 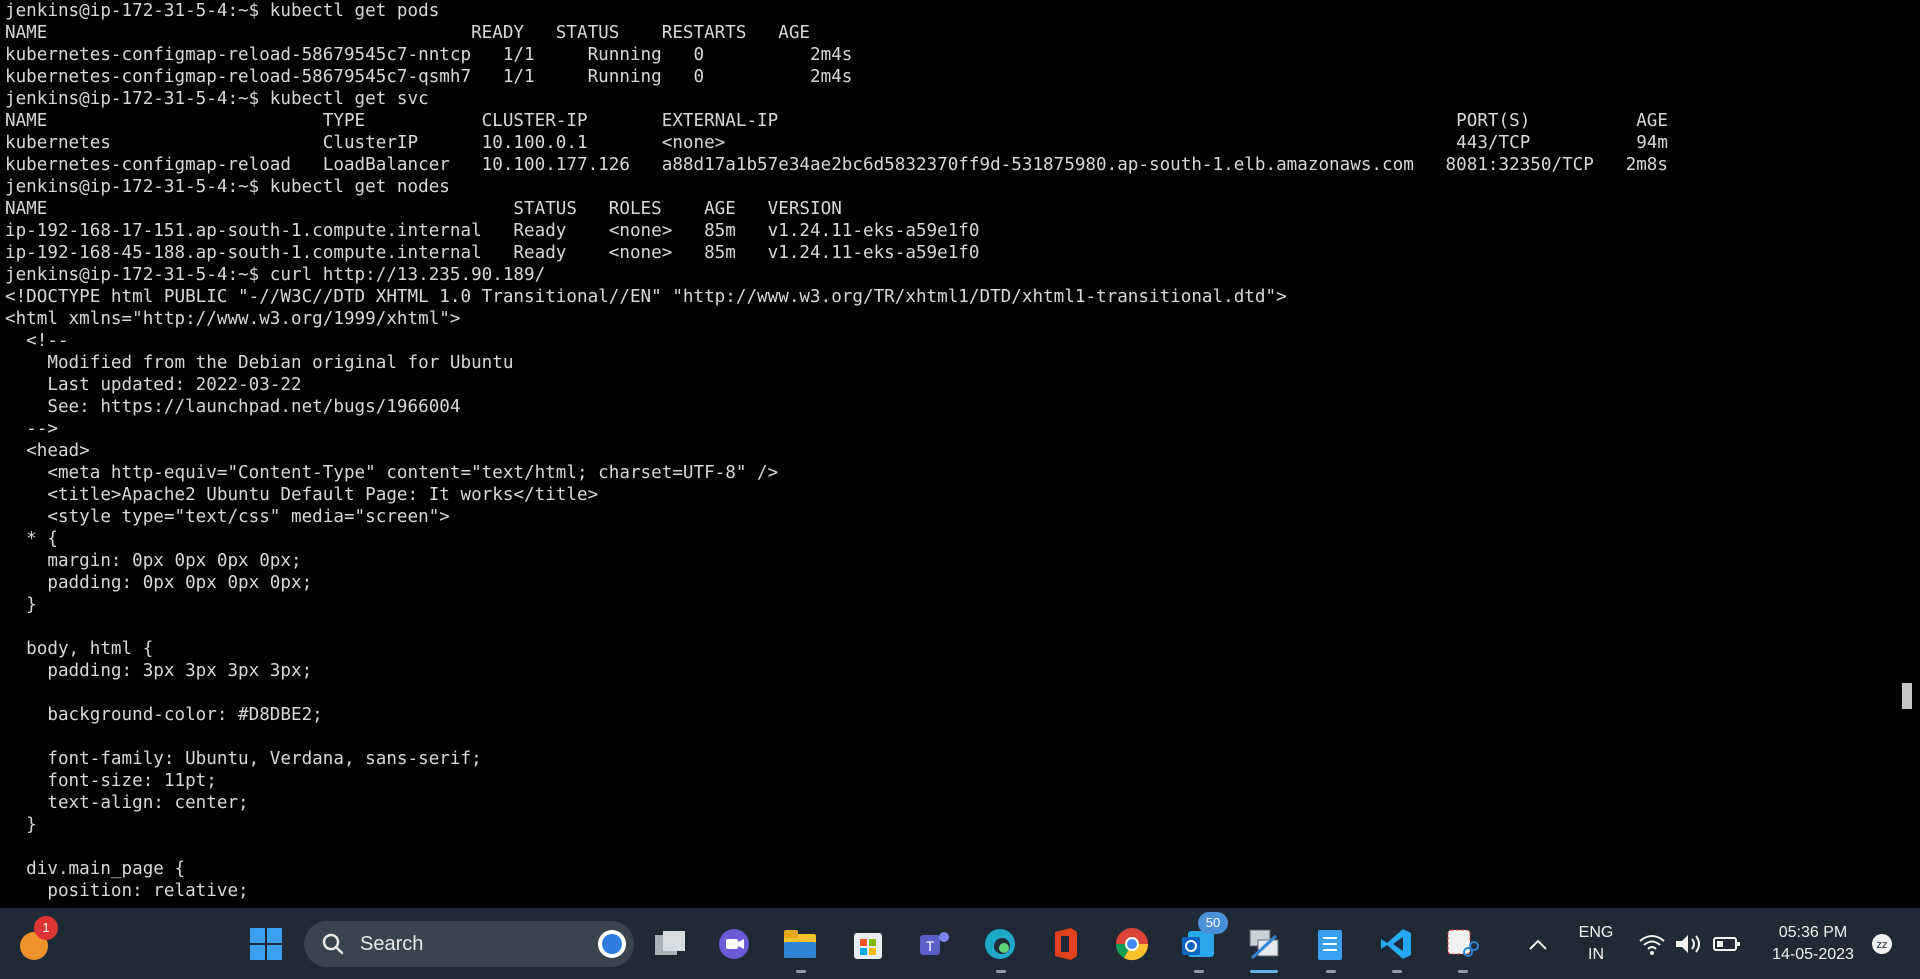 I want to click on notepad-icon, so click(x=1330, y=945).